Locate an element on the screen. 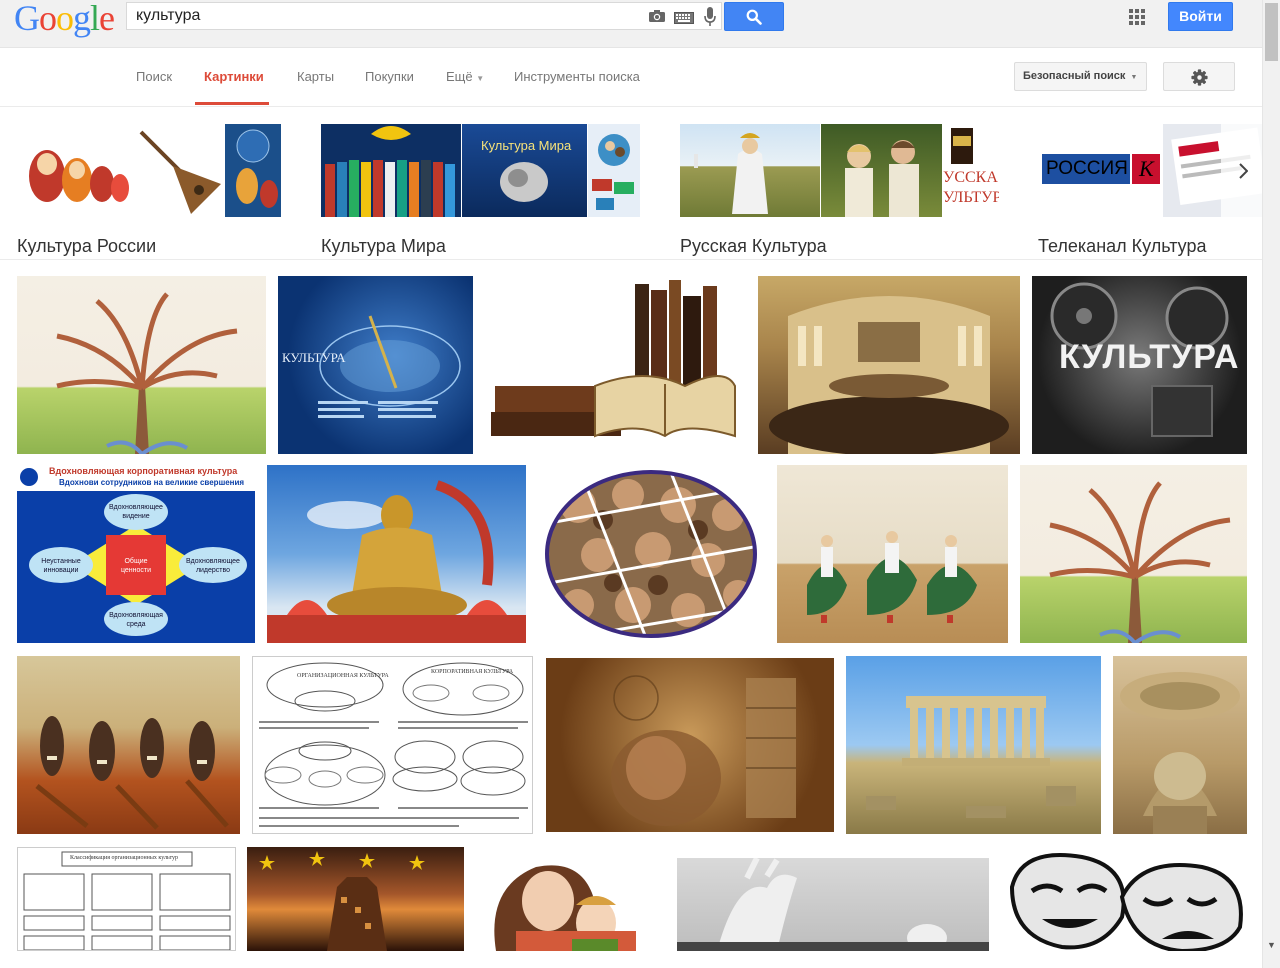  diagram-node: Вдохновляющее лидерство is located at coordinates (213, 566).